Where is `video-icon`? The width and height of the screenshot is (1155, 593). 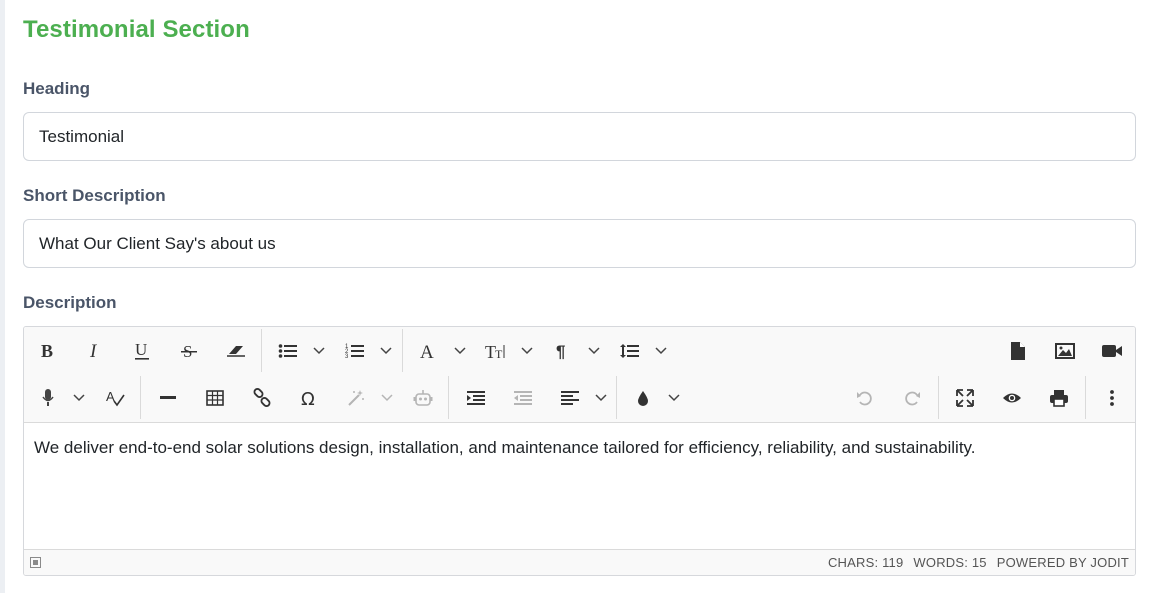 video-icon is located at coordinates (1112, 351).